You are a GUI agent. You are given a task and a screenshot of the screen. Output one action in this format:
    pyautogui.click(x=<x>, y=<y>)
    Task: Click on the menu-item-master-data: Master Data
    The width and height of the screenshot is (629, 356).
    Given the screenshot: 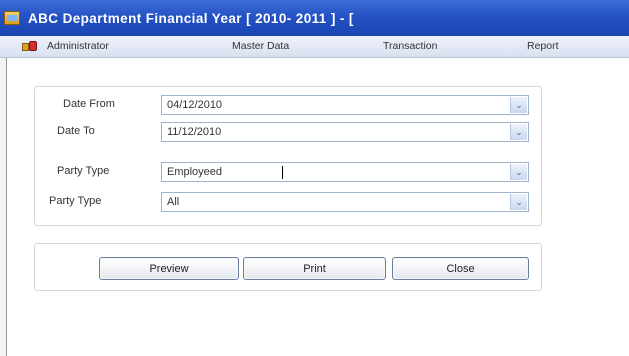 What is the action you would take?
    pyautogui.click(x=260, y=46)
    